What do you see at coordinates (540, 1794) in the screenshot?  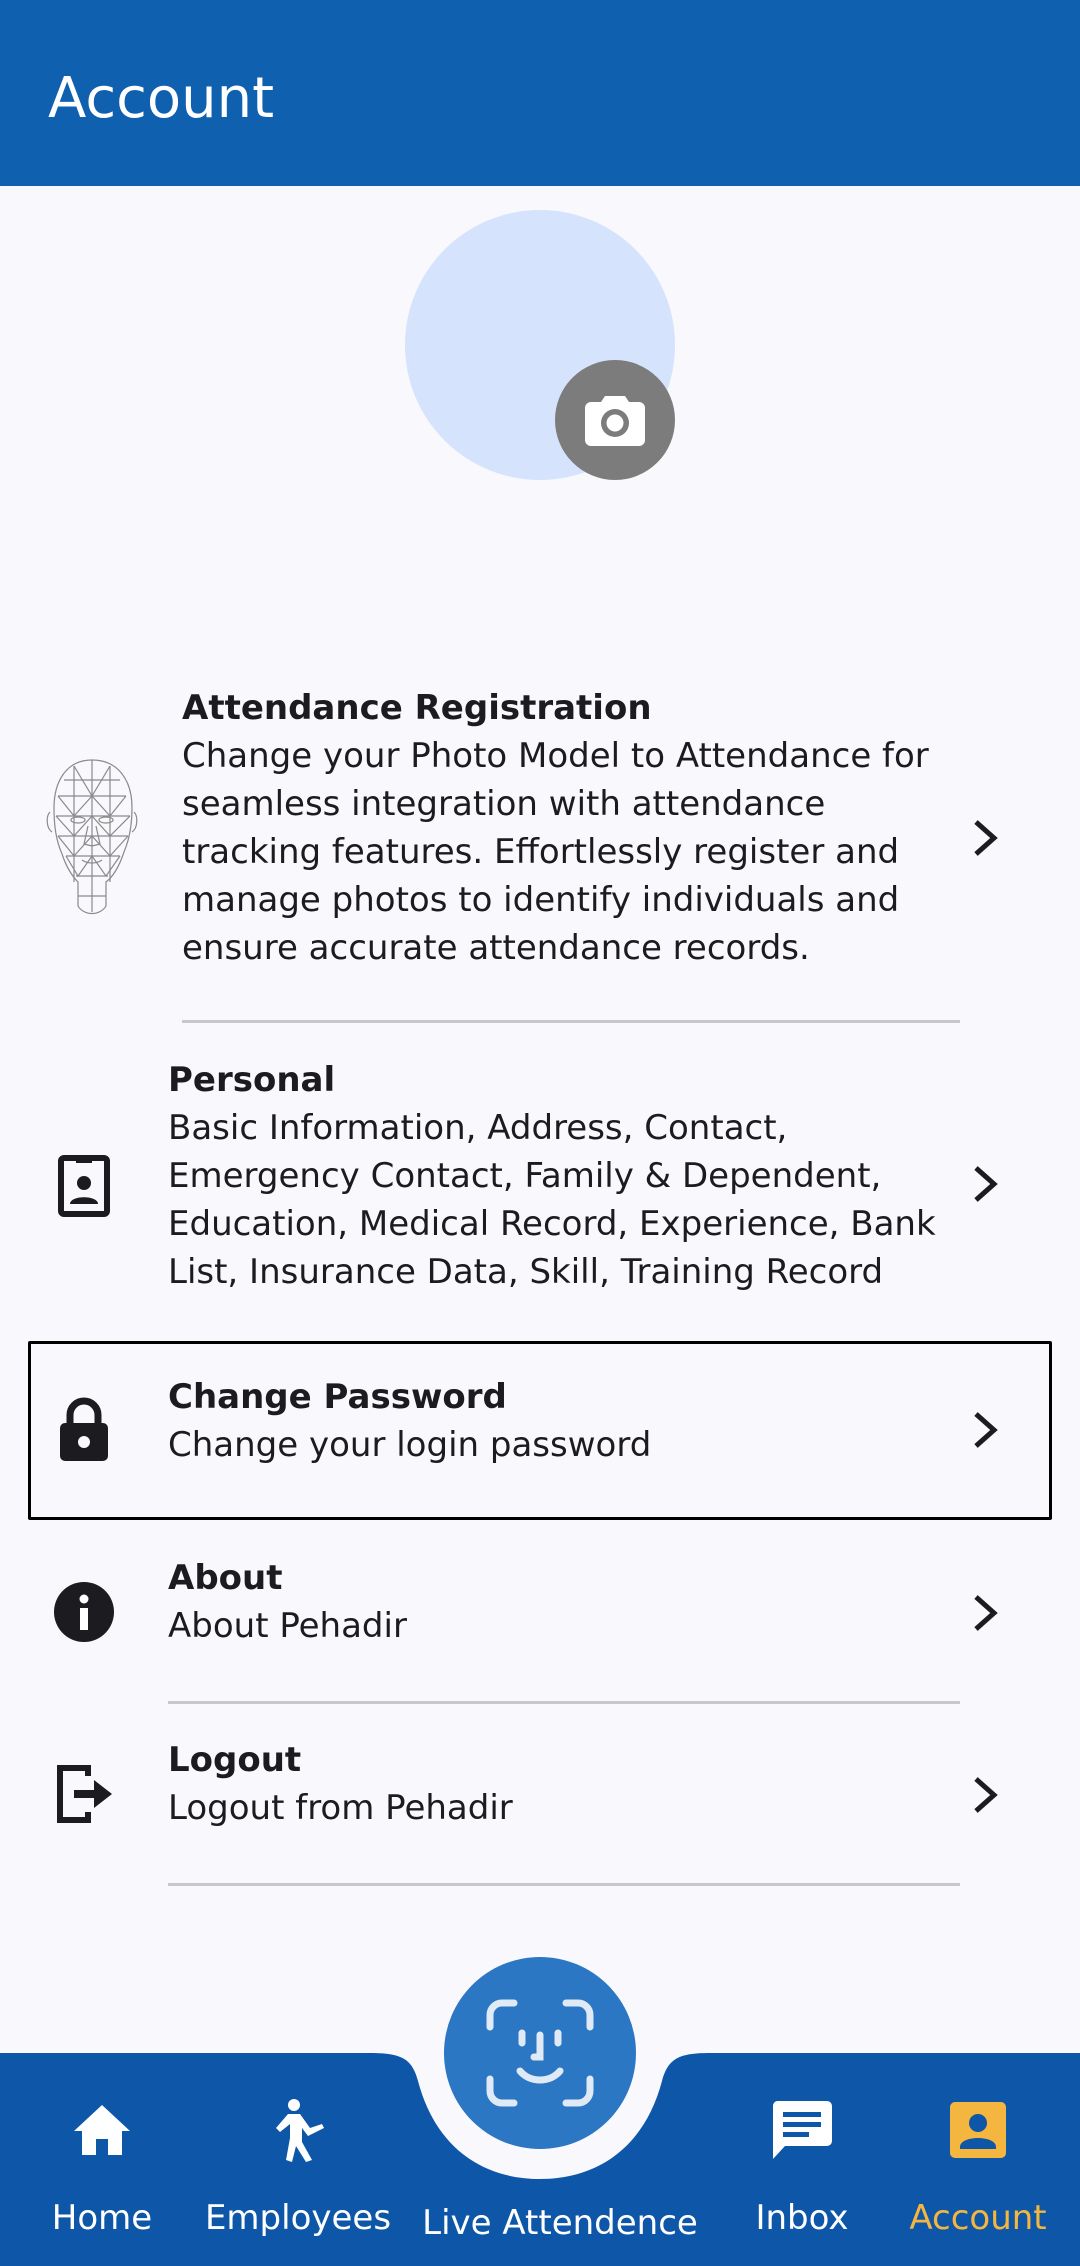 I see `logout-item: Logout Logout from Pehadir` at bounding box center [540, 1794].